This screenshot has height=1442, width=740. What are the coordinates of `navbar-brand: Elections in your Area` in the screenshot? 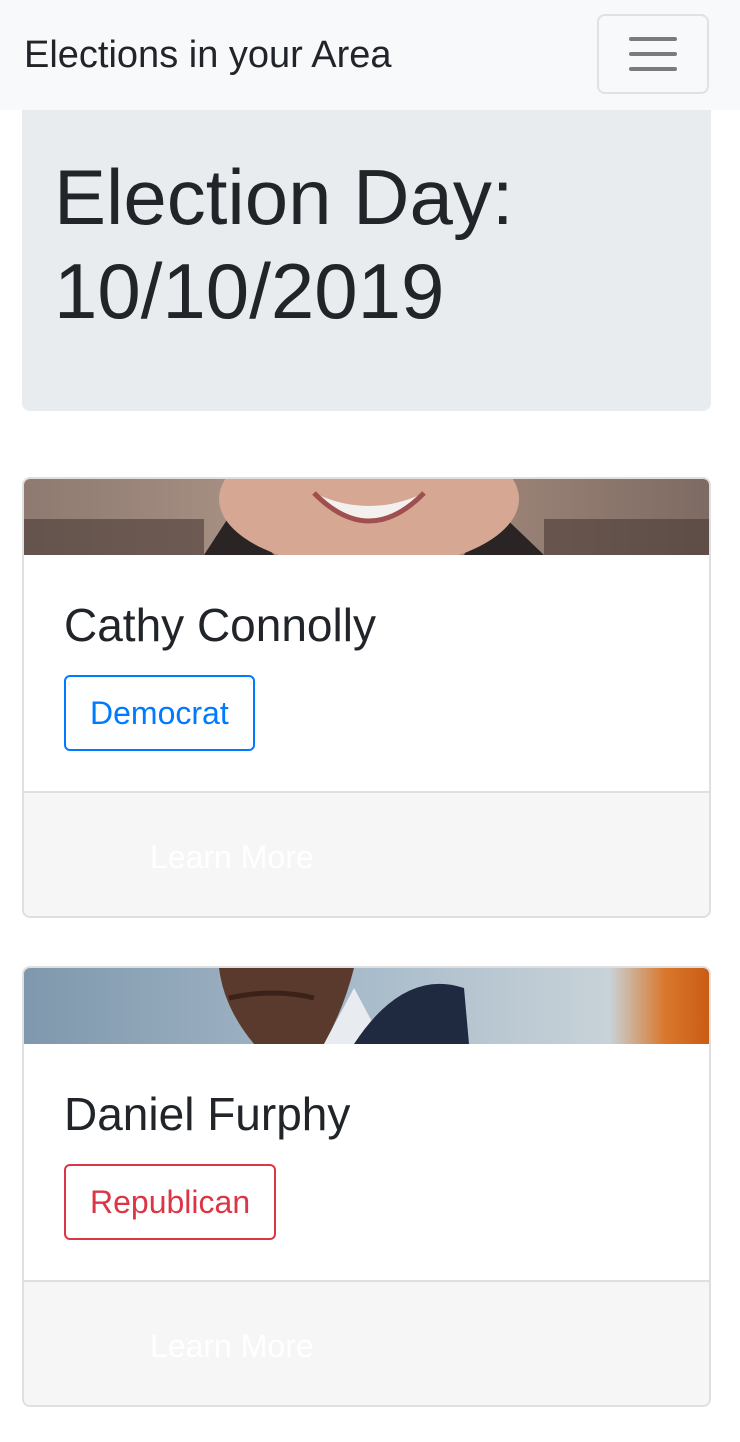 It's located at (208, 55).